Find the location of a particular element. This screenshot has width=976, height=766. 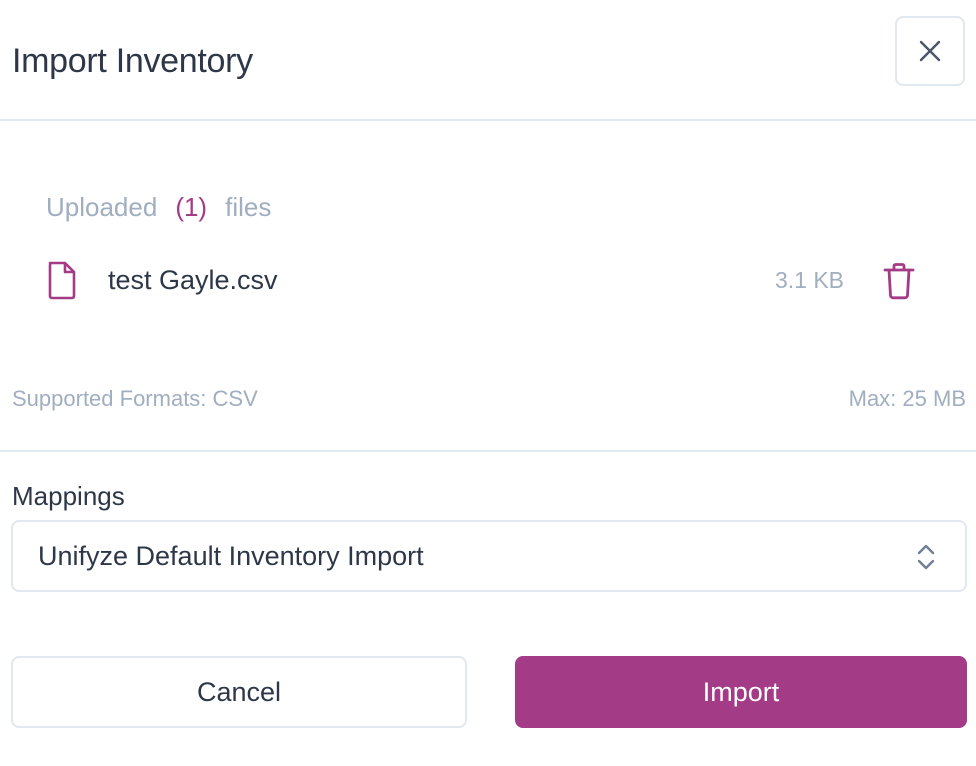

upload-summary: Uploaded (1) files is located at coordinates (158, 207).